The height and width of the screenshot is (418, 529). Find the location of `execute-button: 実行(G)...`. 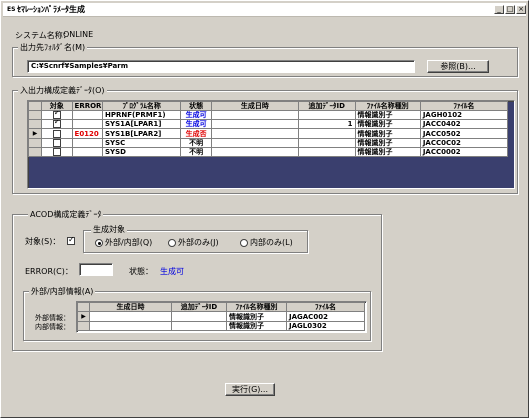

execute-button: 実行(G)... is located at coordinates (250, 389).